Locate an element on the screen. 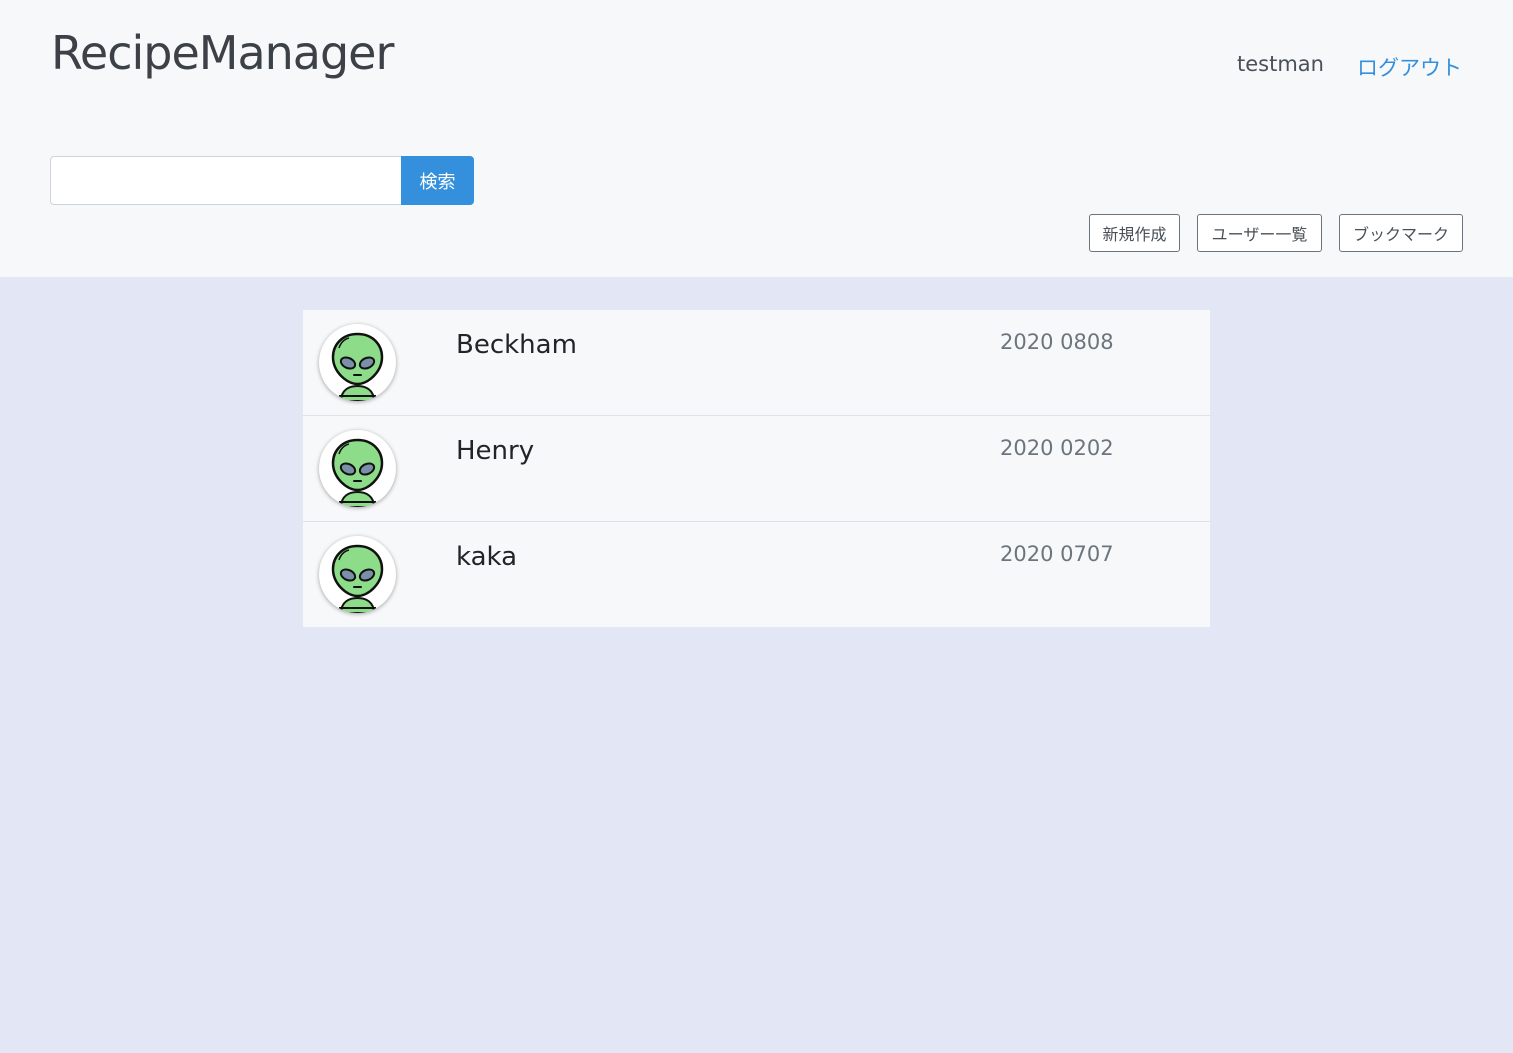  user-name: Beckham is located at coordinates (516, 345).